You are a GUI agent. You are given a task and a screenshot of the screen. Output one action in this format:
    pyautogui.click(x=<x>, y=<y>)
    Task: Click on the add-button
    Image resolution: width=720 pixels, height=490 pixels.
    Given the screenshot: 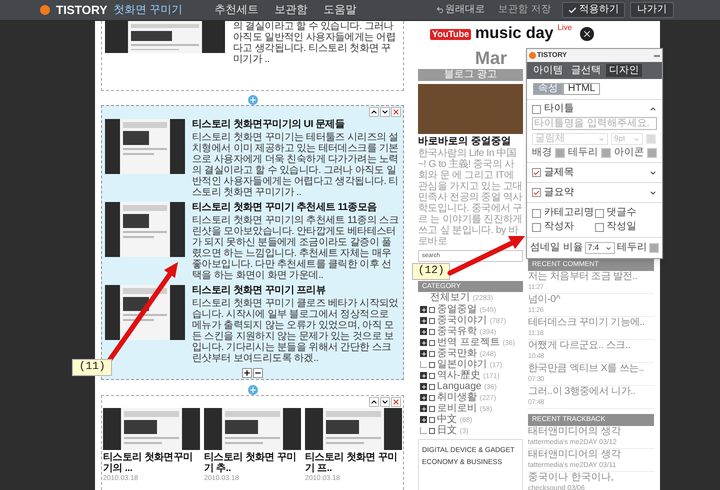 What is the action you would take?
    pyautogui.click(x=247, y=373)
    